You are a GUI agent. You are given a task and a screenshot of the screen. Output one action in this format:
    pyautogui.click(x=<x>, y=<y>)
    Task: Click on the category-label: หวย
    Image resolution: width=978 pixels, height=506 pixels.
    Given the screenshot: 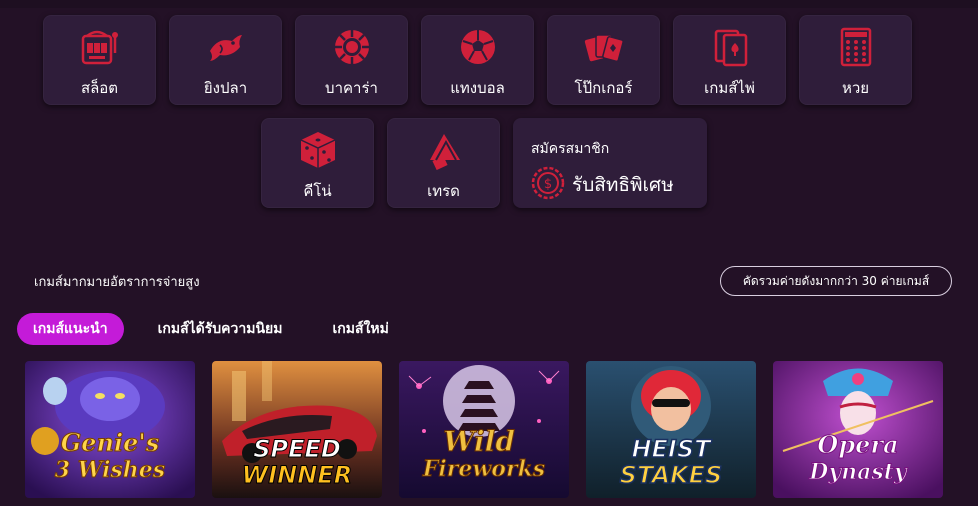 What is the action you would take?
    pyautogui.click(x=855, y=88)
    